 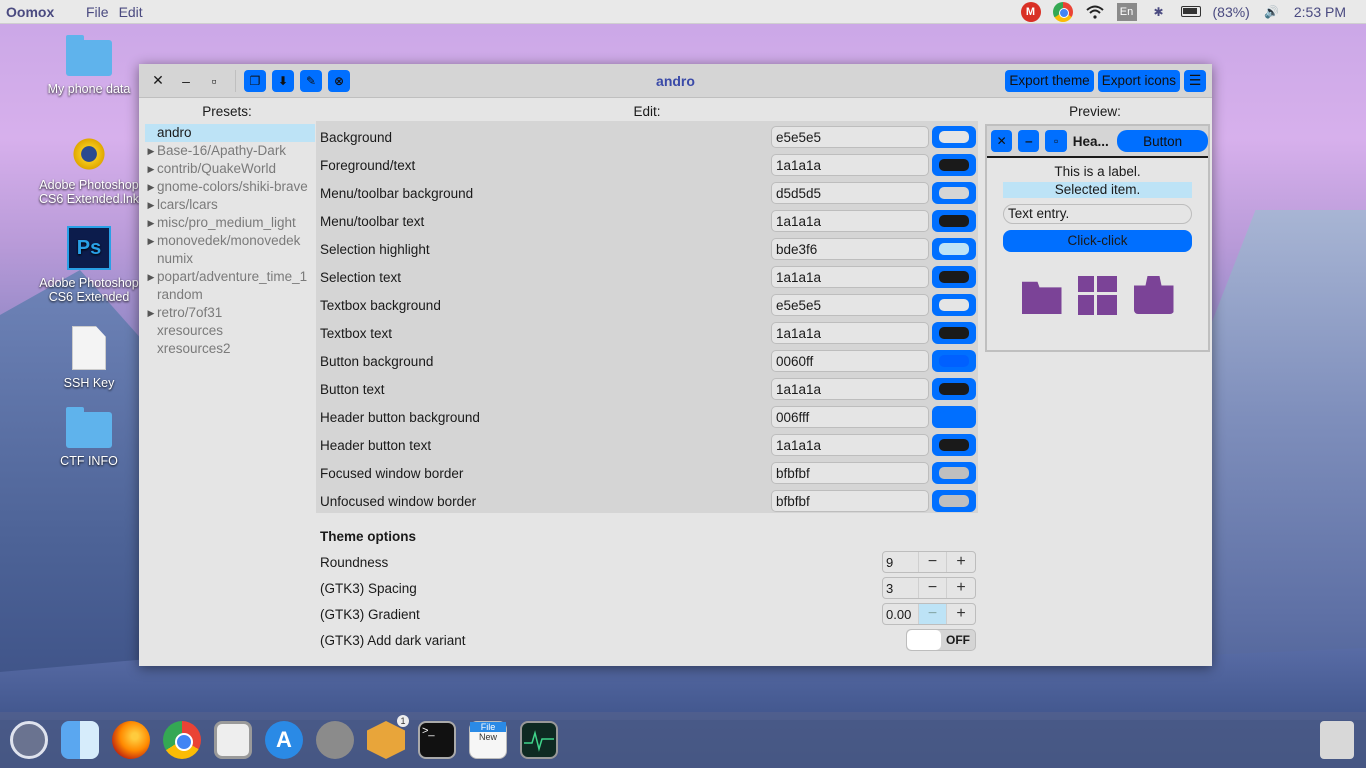 I want to click on preset-item: xresources, so click(x=230, y=331).